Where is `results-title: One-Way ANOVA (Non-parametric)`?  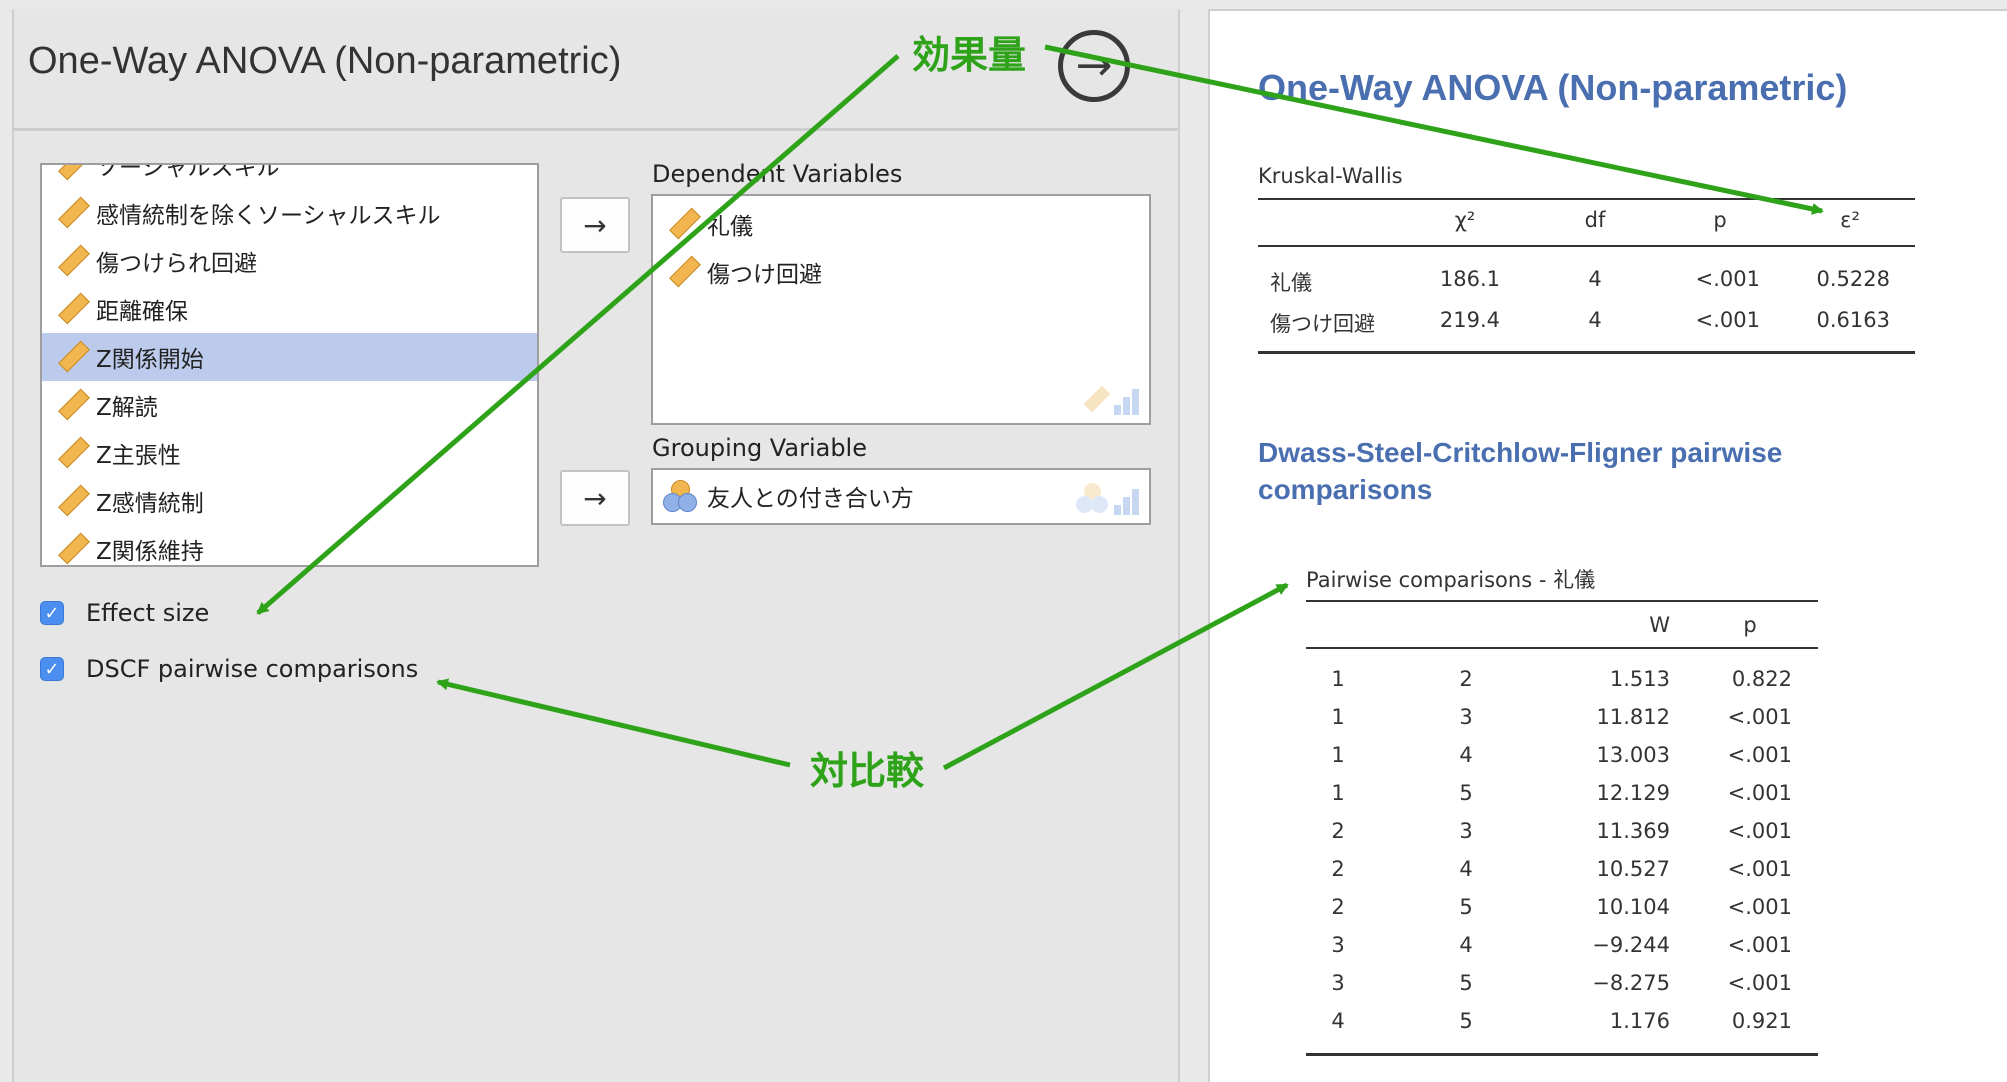
results-title: One-Way ANOVA (Non-parametric) is located at coordinates (1553, 87).